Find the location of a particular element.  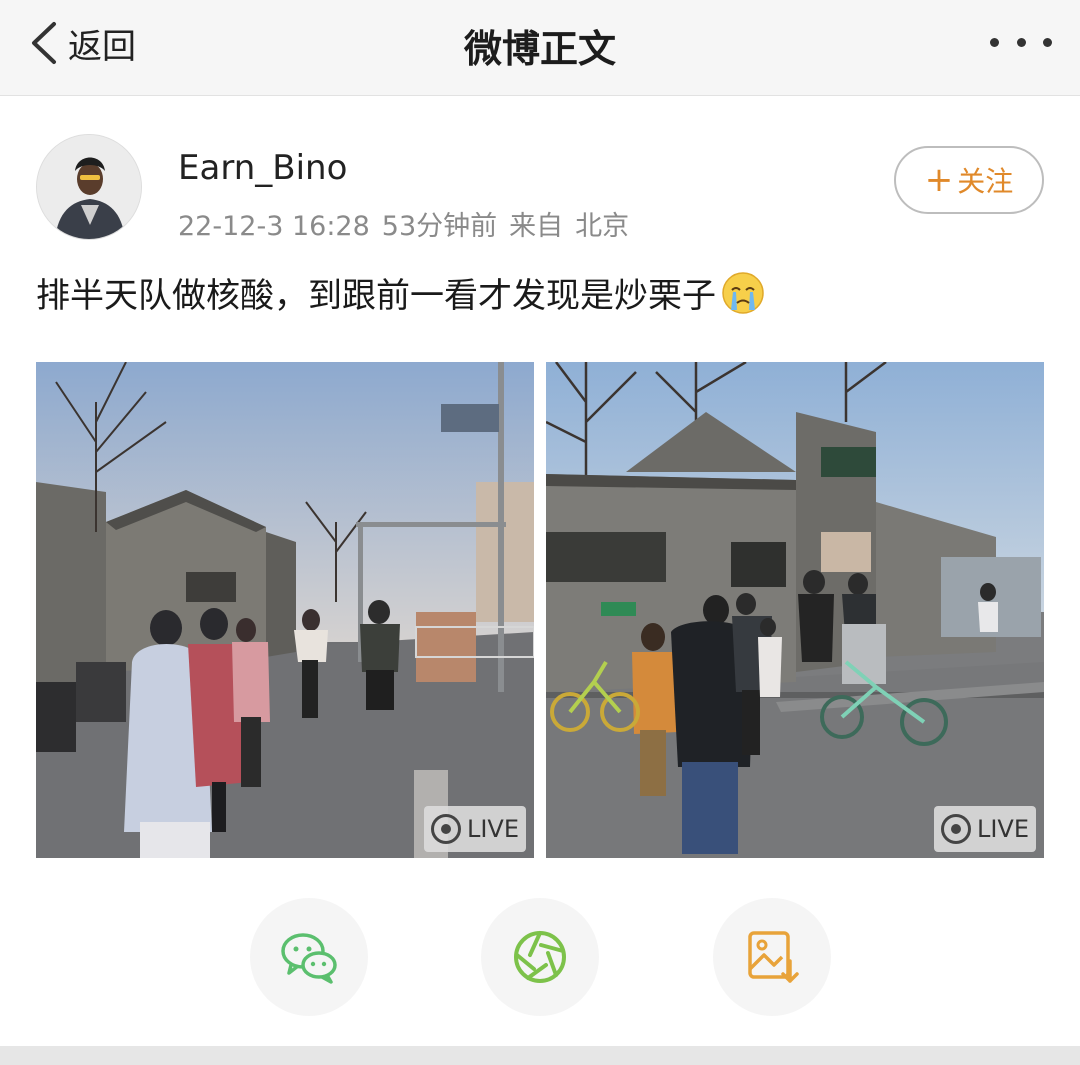

avatar is located at coordinates (89, 187).